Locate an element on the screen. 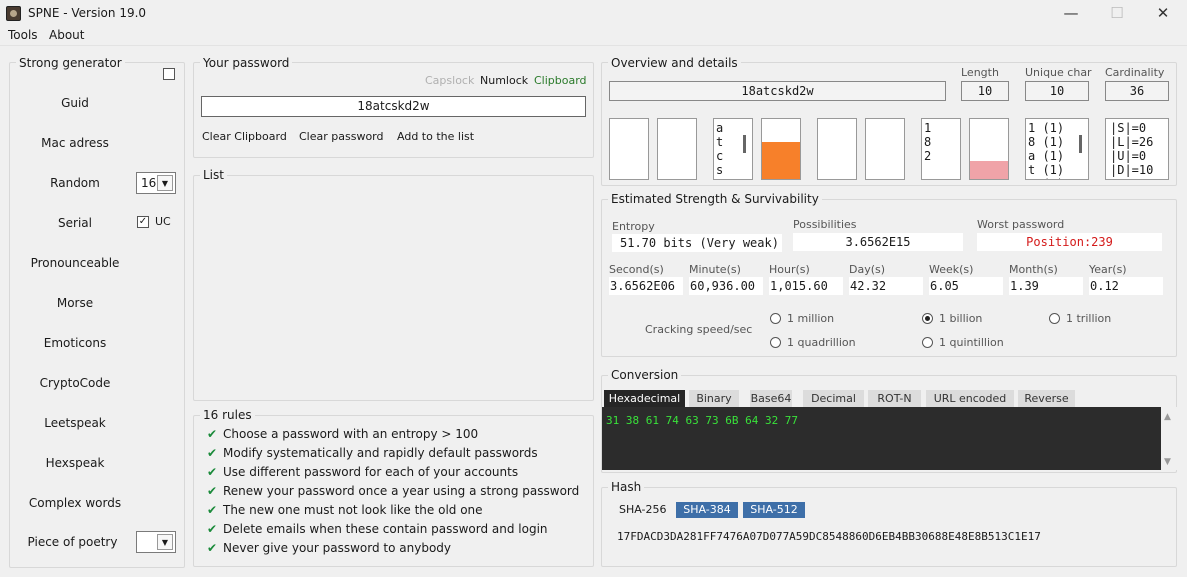 This screenshot has width=1187, height=577. time-label: Month(s) is located at coordinates (1033, 269).